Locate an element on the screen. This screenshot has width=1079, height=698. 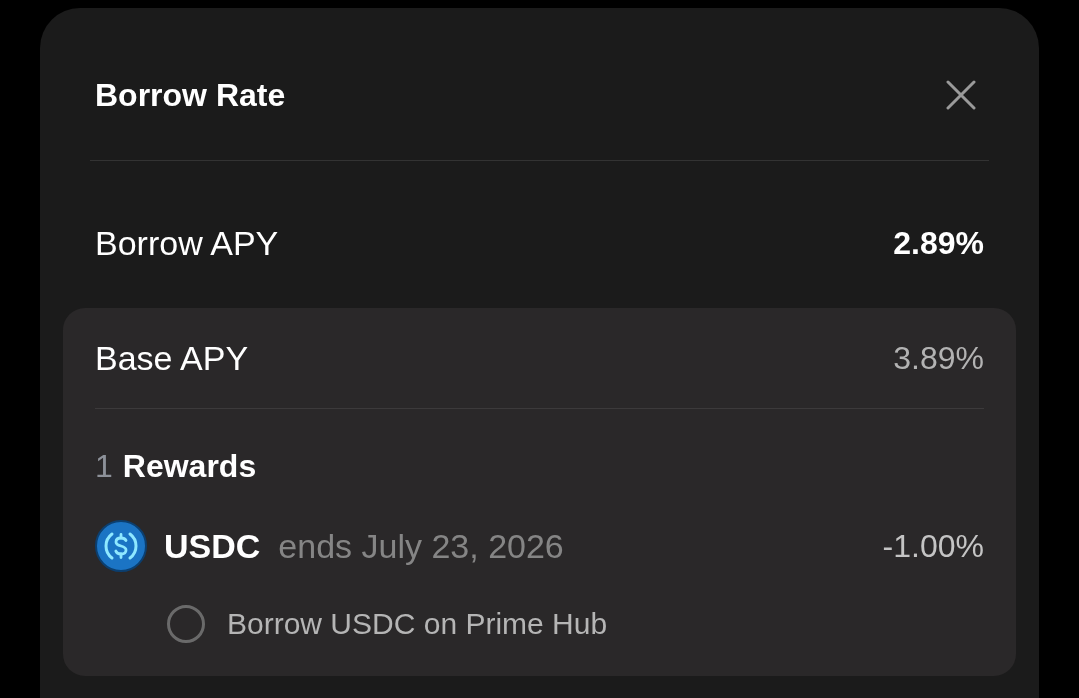
rewards-count: 1 is located at coordinates (104, 466).